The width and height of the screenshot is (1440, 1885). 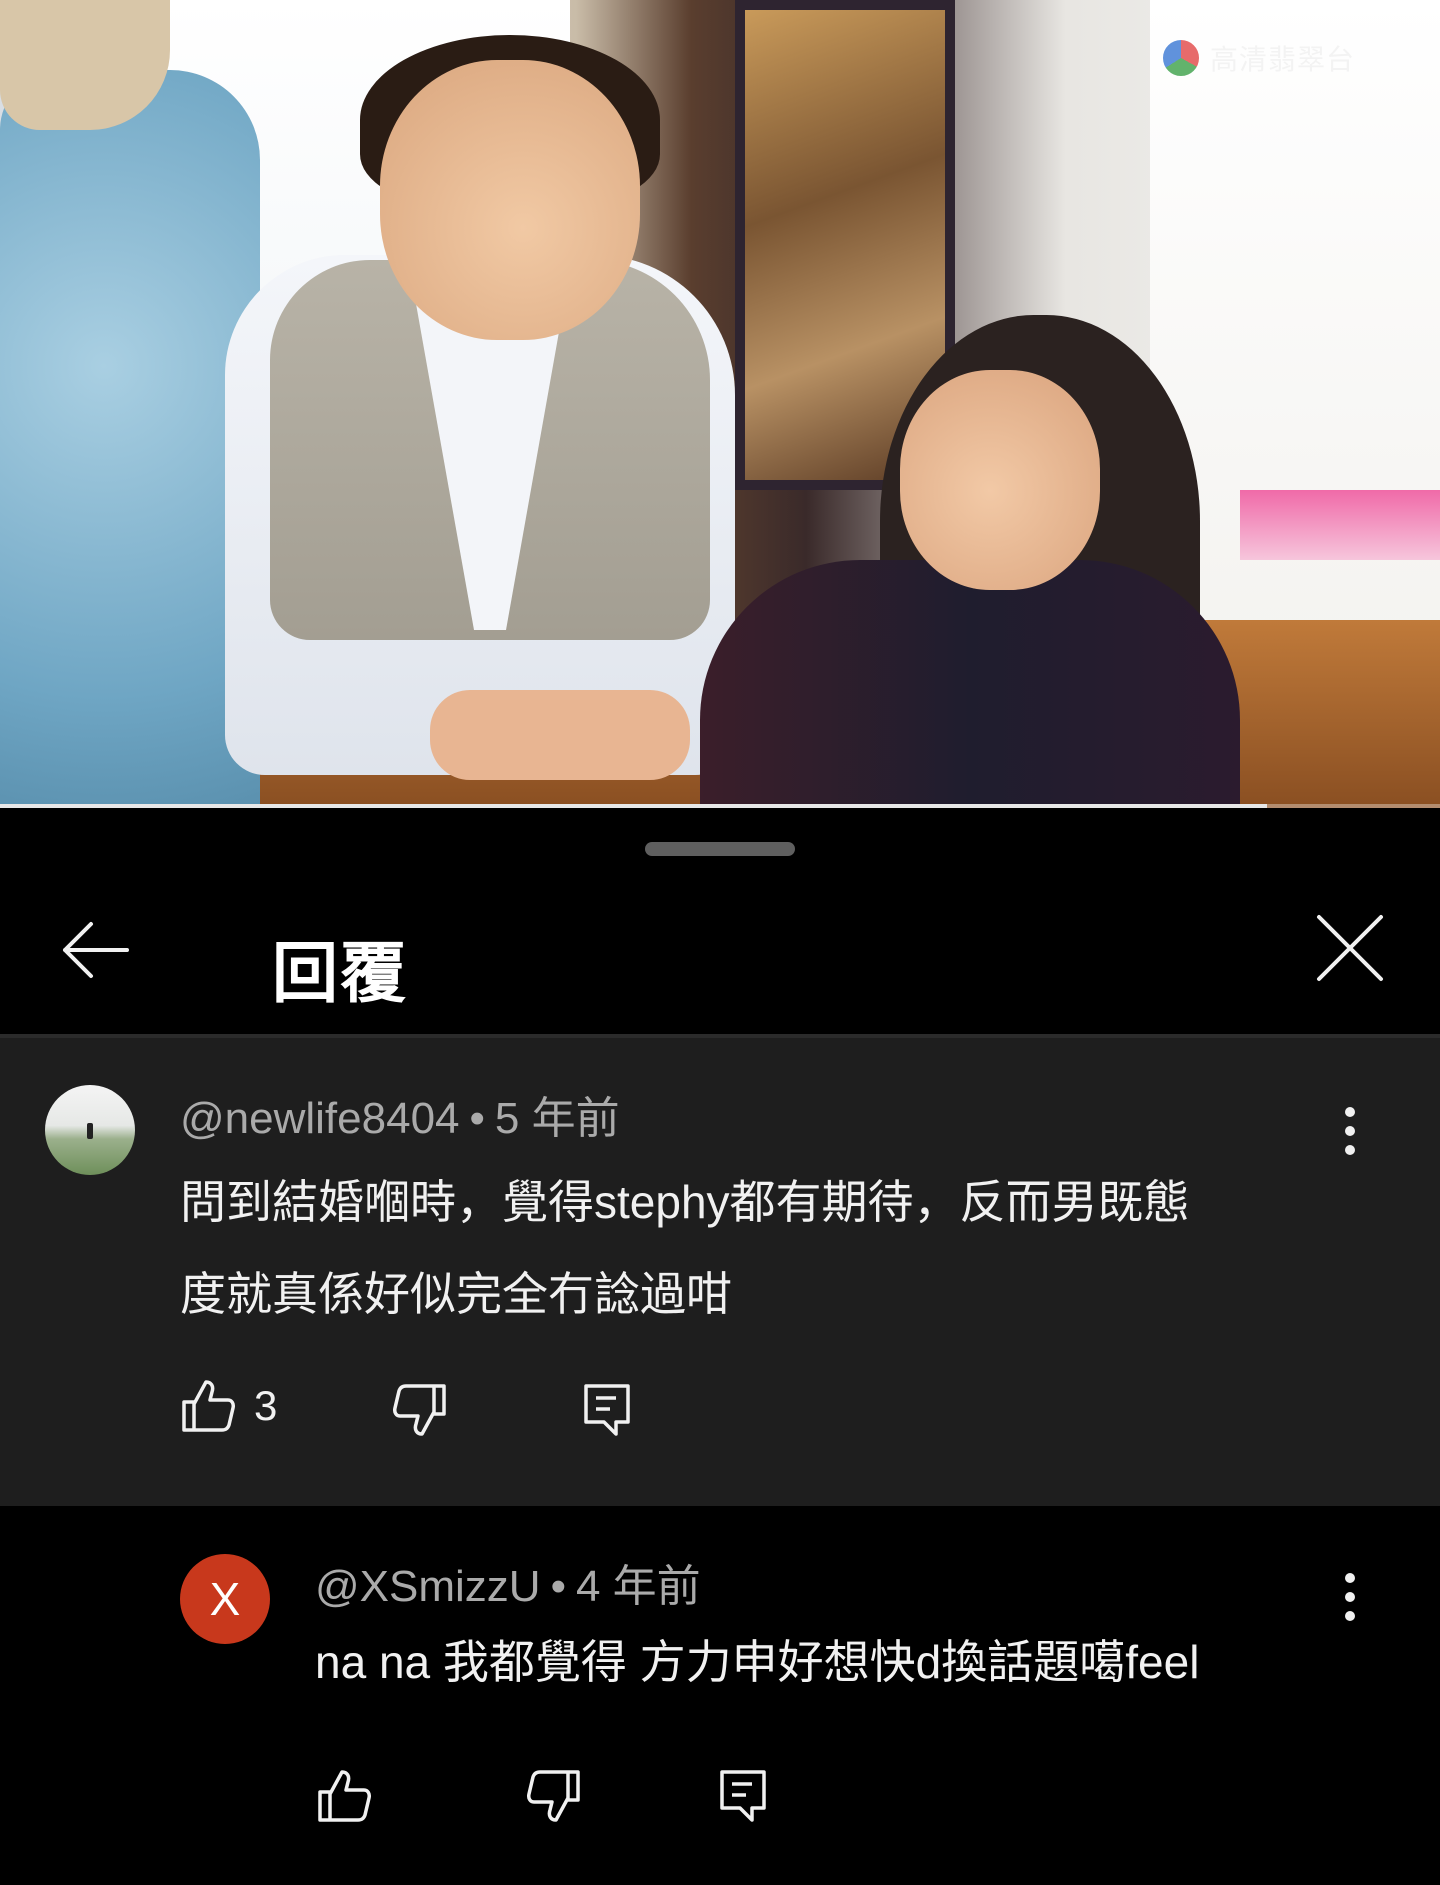 What do you see at coordinates (1000, 480) in the screenshot?
I see `video-person-right-head` at bounding box center [1000, 480].